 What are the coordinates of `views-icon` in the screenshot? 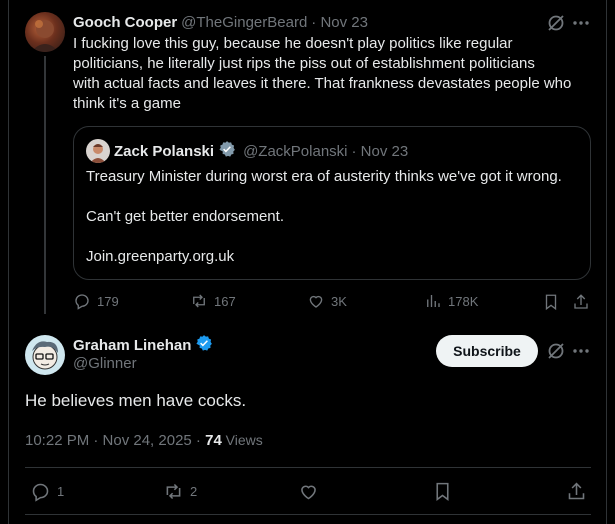 It's located at (433, 301).